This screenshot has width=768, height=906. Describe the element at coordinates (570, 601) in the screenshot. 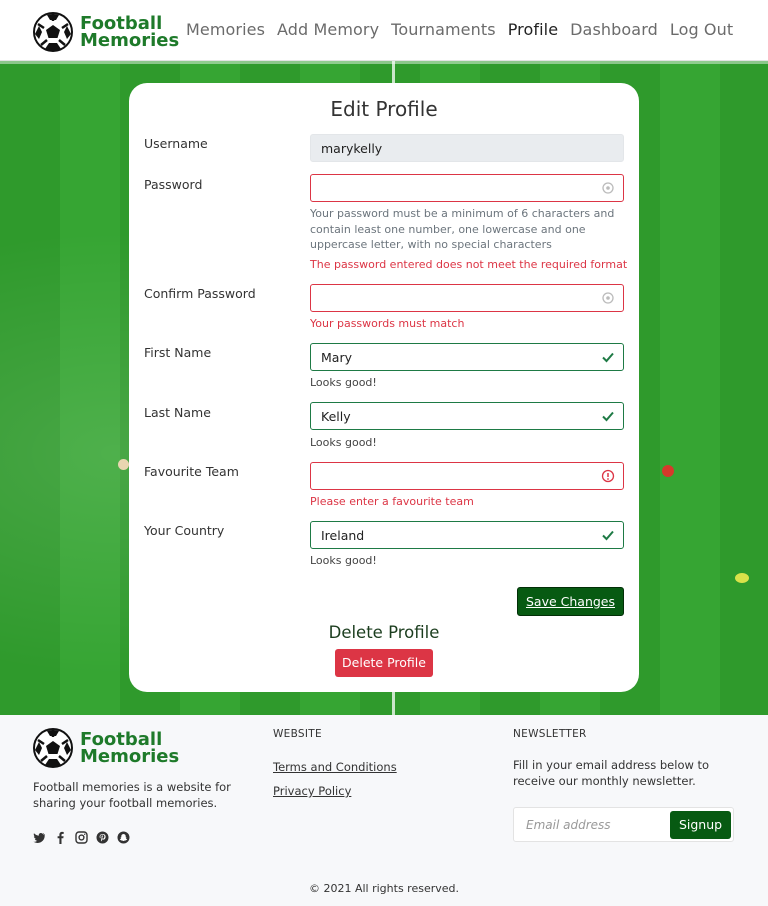

I see `save-changes-button: Save Changes` at that location.